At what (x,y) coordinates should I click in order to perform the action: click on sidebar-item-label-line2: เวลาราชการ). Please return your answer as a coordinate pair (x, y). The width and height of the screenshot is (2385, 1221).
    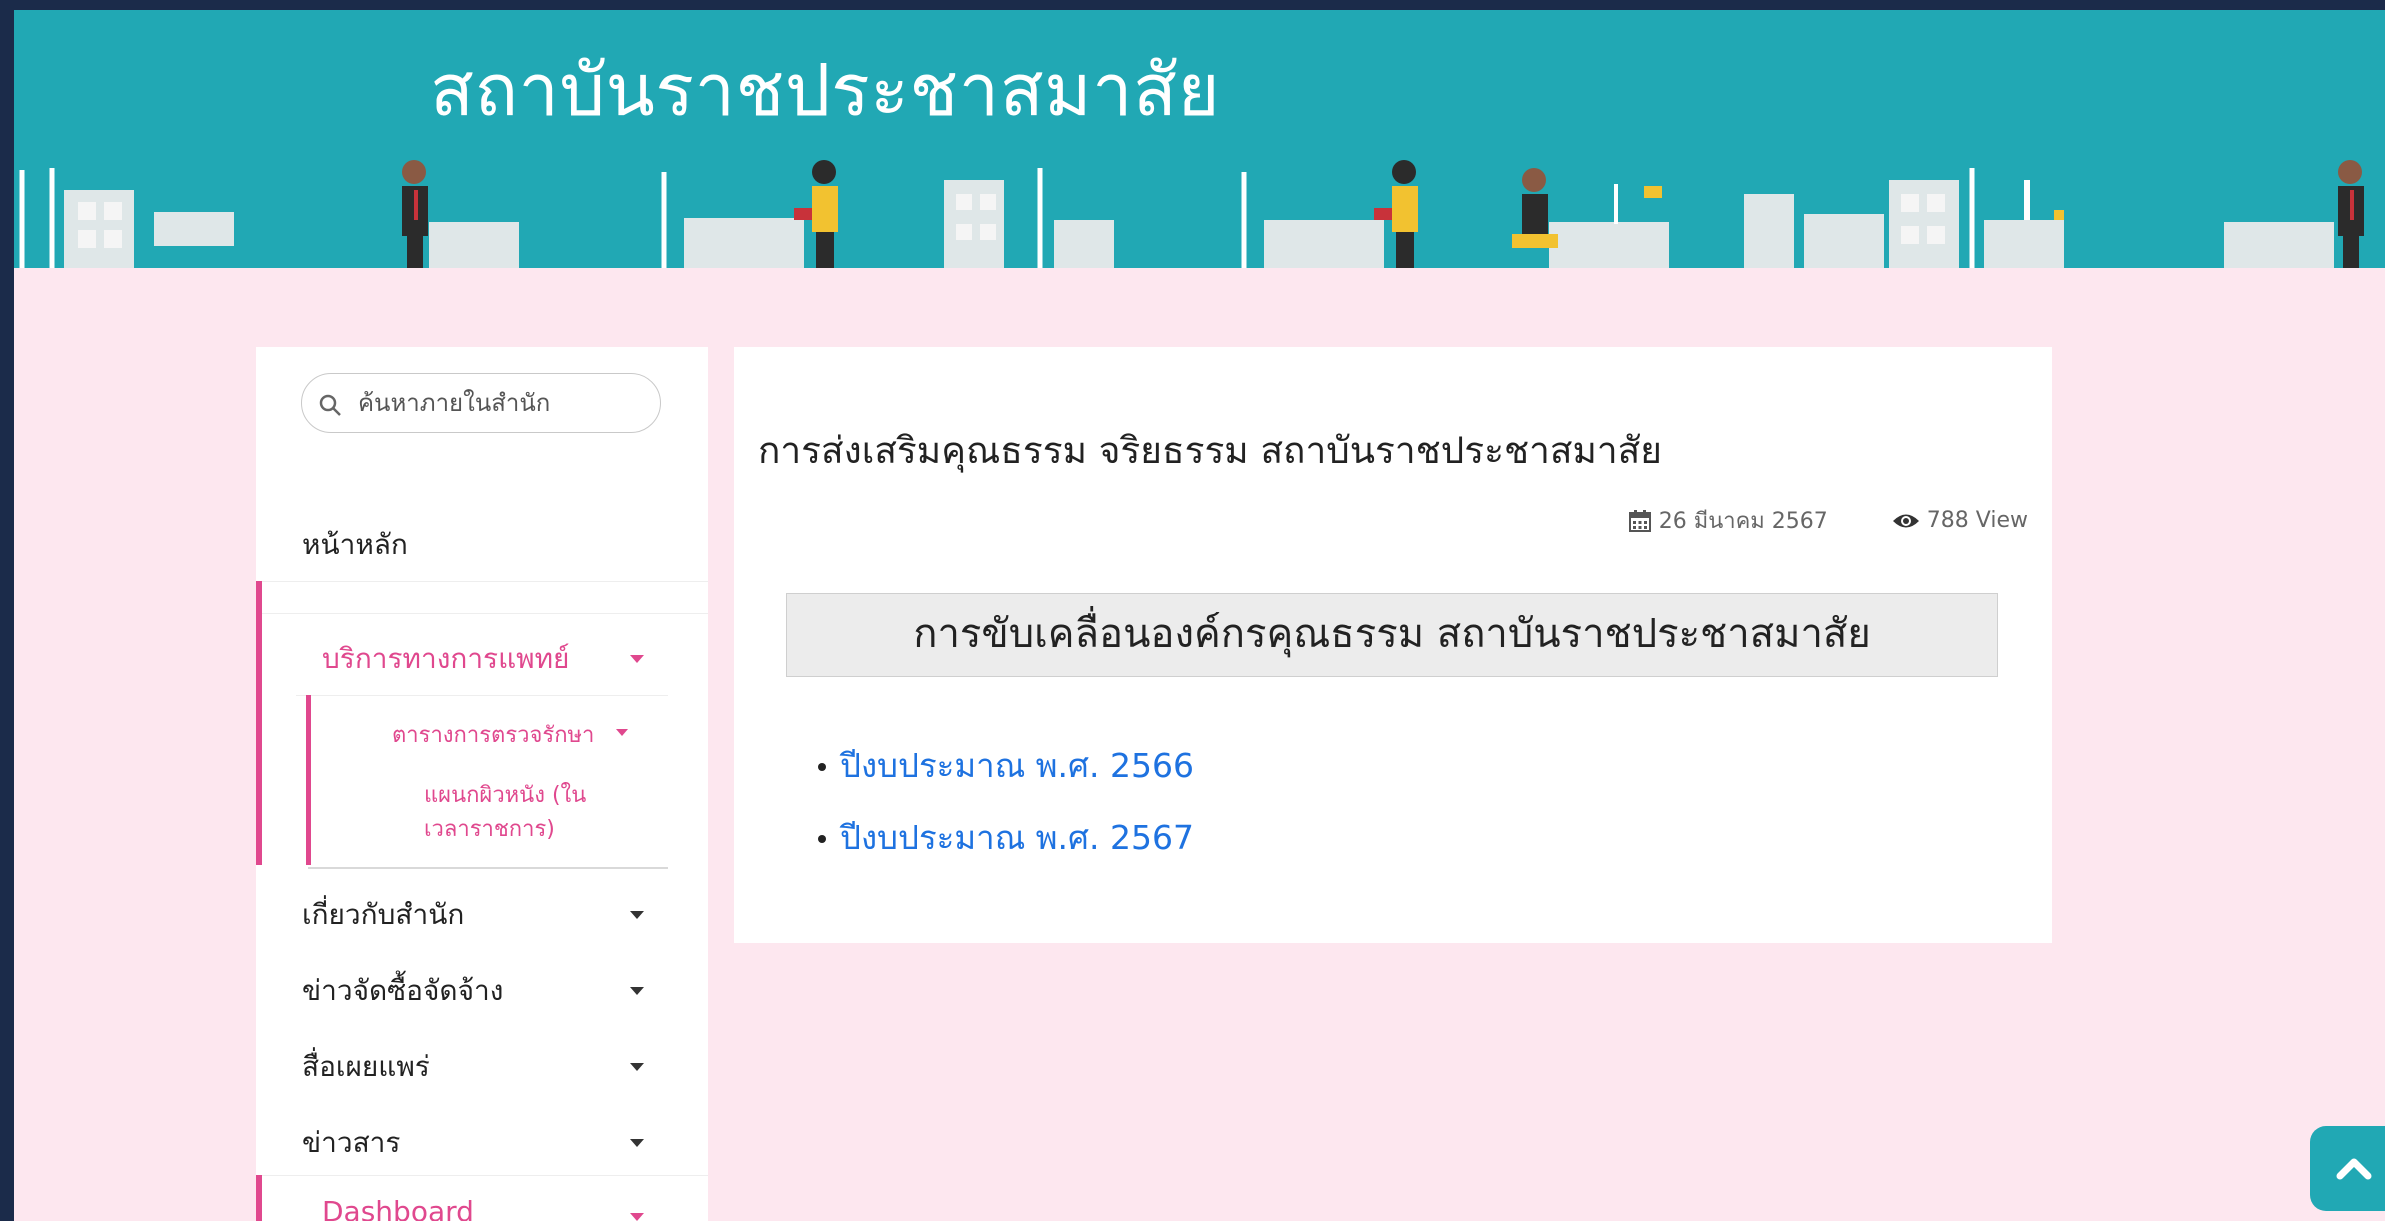
    Looking at the image, I should click on (489, 829).